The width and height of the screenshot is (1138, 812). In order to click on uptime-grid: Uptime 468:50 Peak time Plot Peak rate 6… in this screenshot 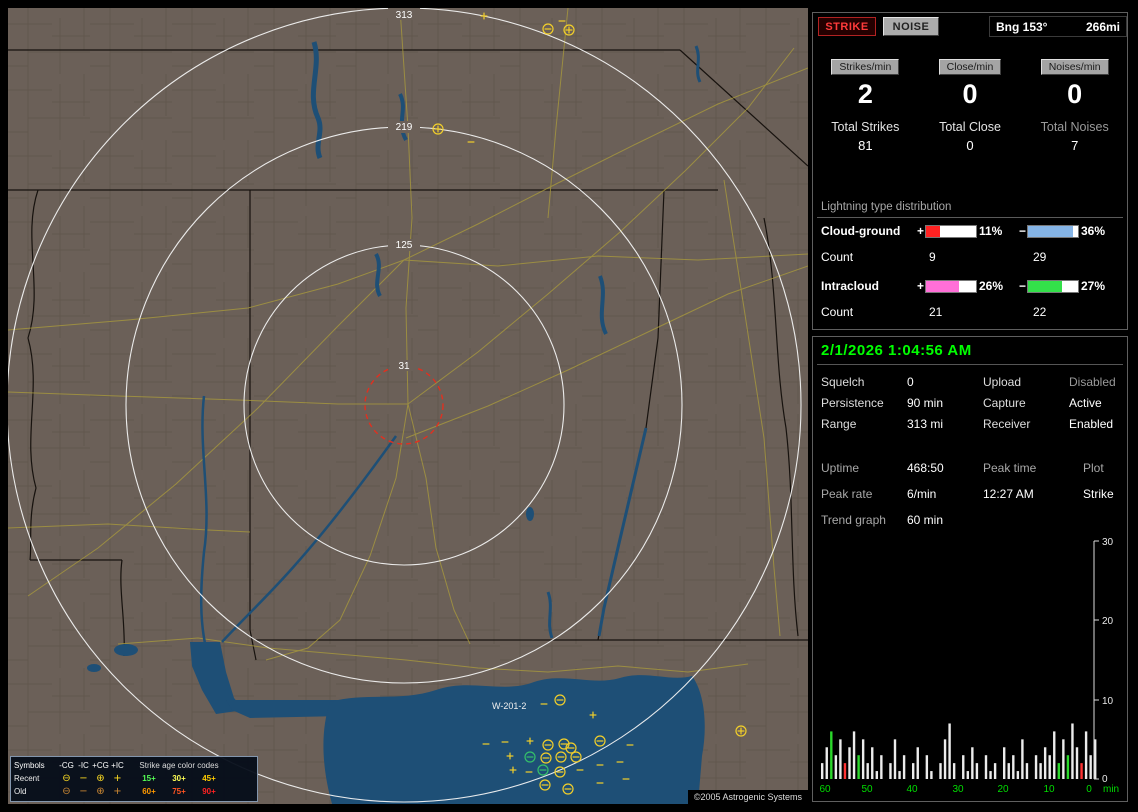, I will do `click(972, 500)`.